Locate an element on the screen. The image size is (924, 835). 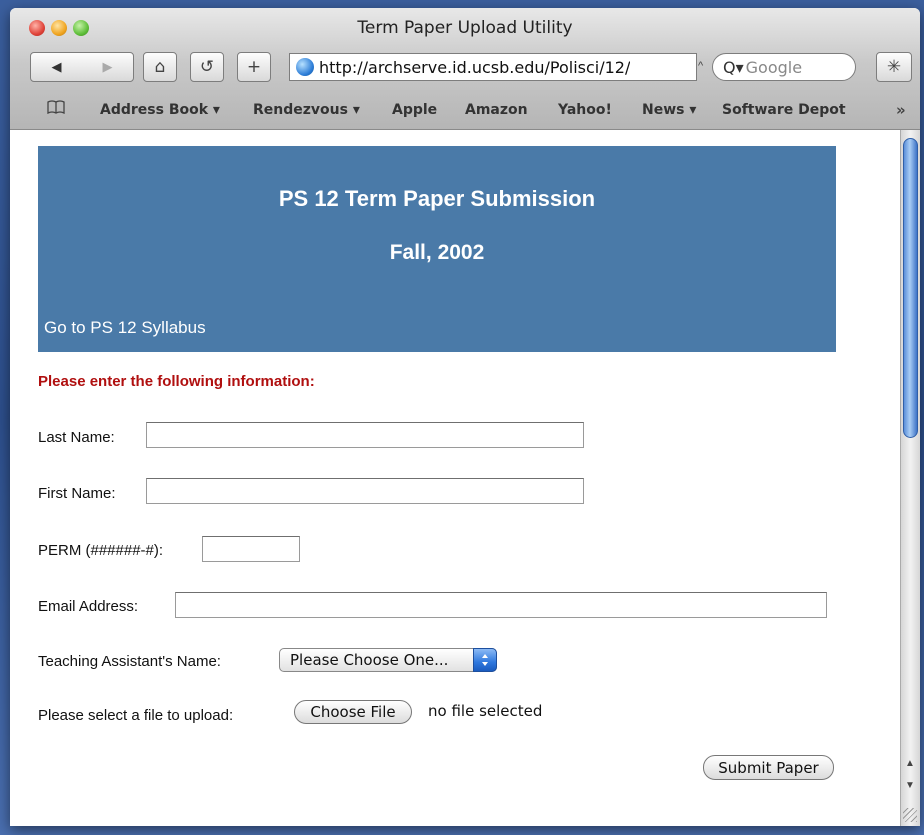
back-arrow-icon: ◀ is located at coordinates (57, 67).